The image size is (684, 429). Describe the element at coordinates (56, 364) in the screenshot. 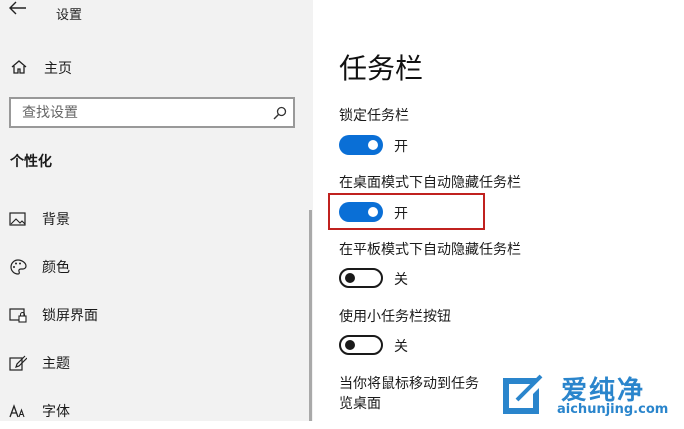

I see `sidebar-item-label: 主题` at that location.